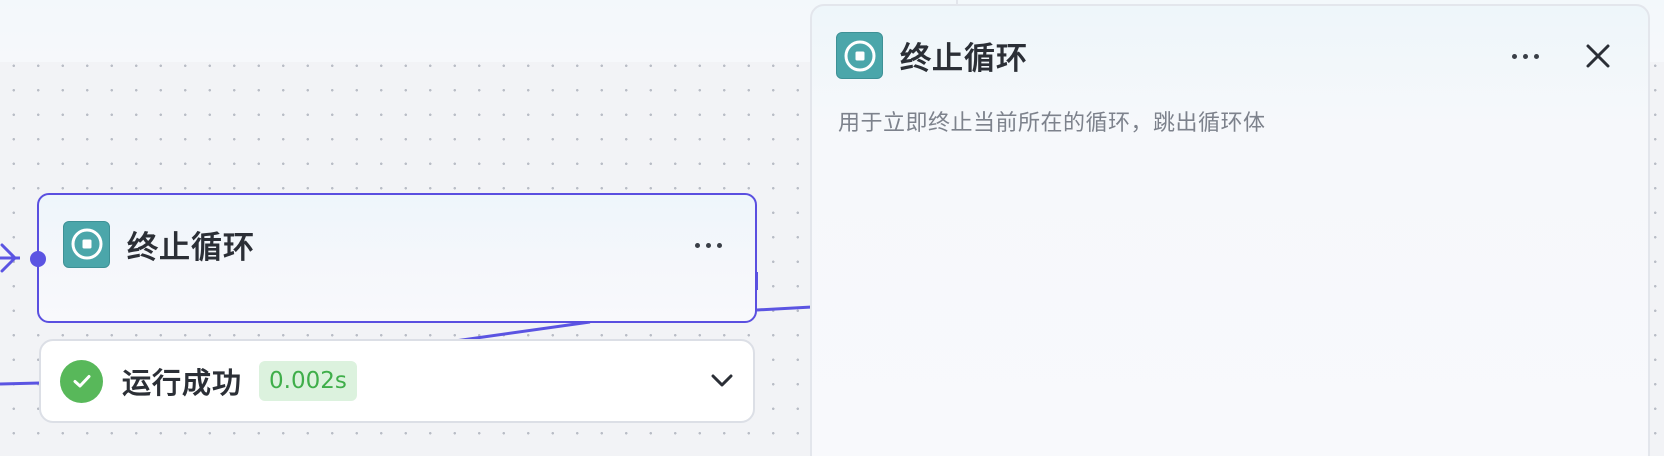  I want to click on node-header: 终止循环, so click(159, 244).